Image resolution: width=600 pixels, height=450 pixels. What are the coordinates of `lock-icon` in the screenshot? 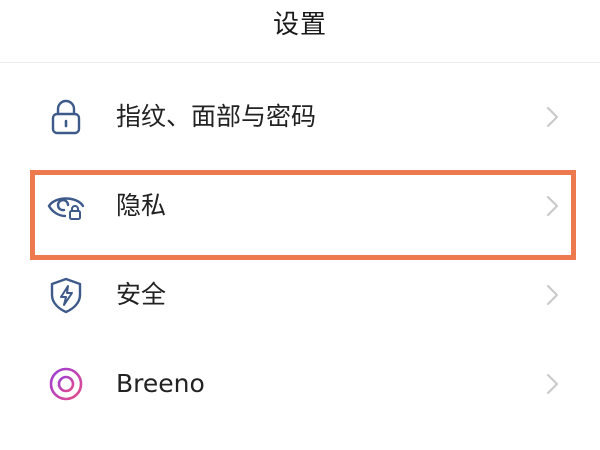 It's located at (66, 117).